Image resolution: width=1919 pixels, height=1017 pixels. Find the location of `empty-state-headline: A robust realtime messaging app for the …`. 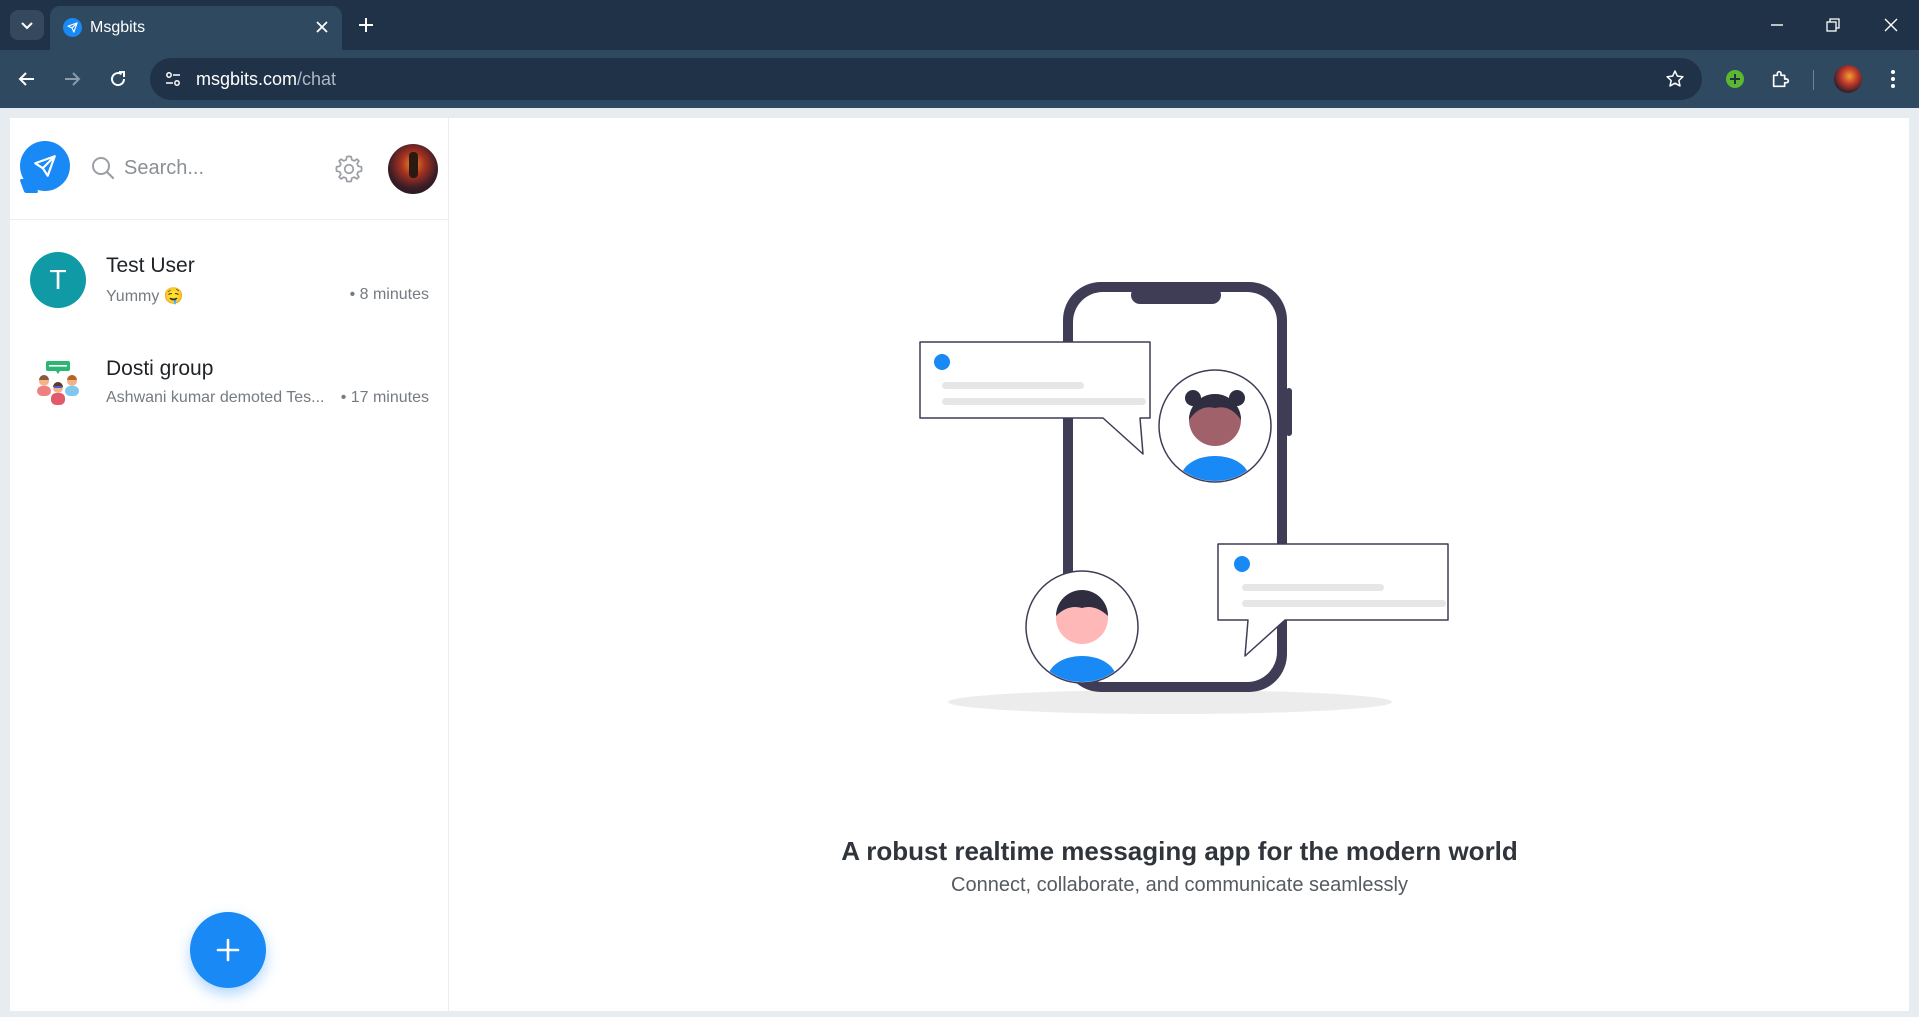

empty-state-headline: A robust realtime messaging app for the … is located at coordinates (1179, 851).